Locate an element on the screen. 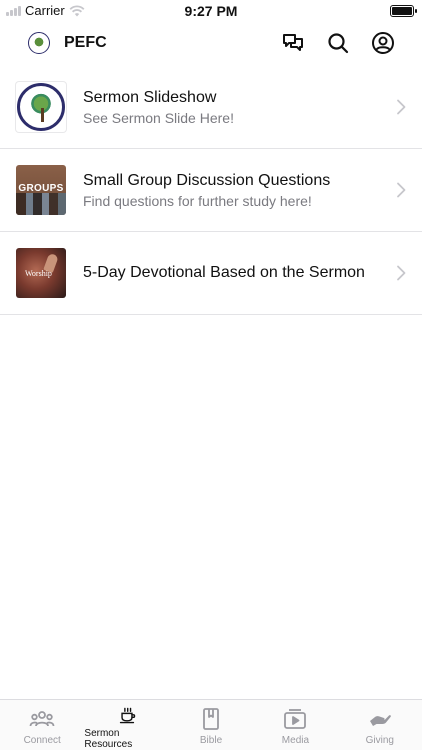 The width and height of the screenshot is (422, 750). item-title: Small Group Discussion Questions is located at coordinates (207, 180).